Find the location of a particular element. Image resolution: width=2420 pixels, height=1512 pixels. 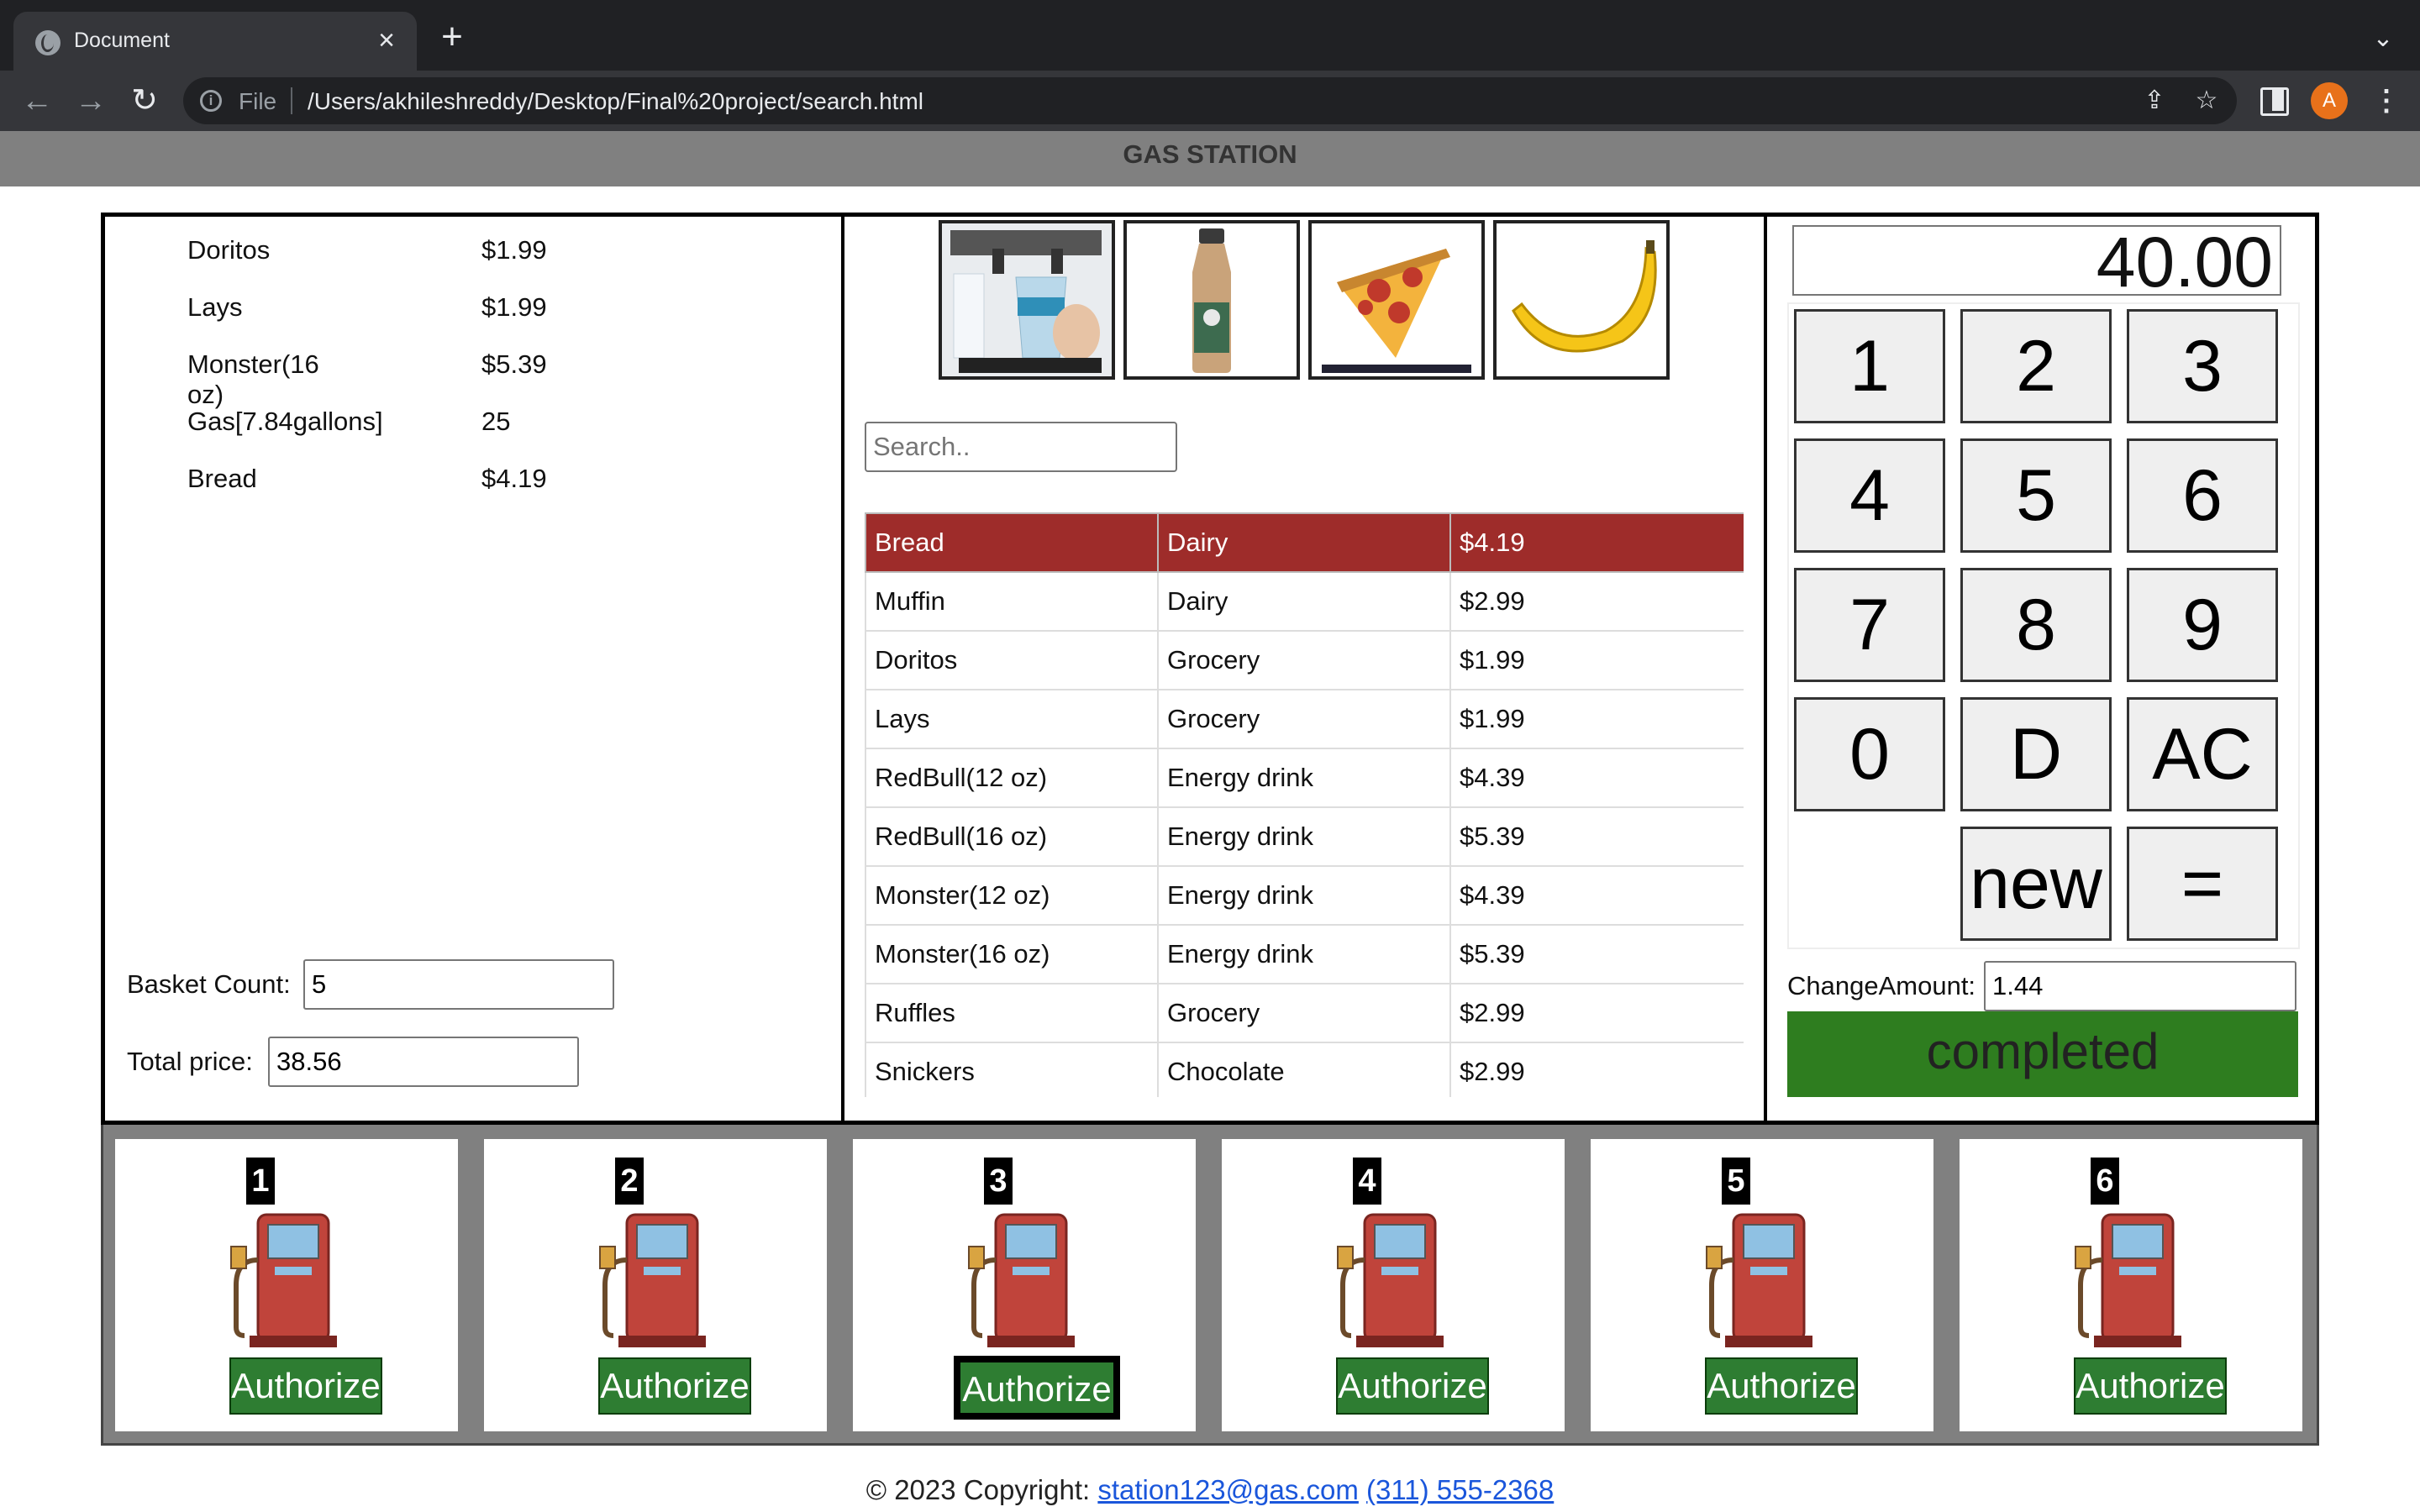

table-row-selected: Bread Dairy $4.19 is located at coordinates (1304, 542).